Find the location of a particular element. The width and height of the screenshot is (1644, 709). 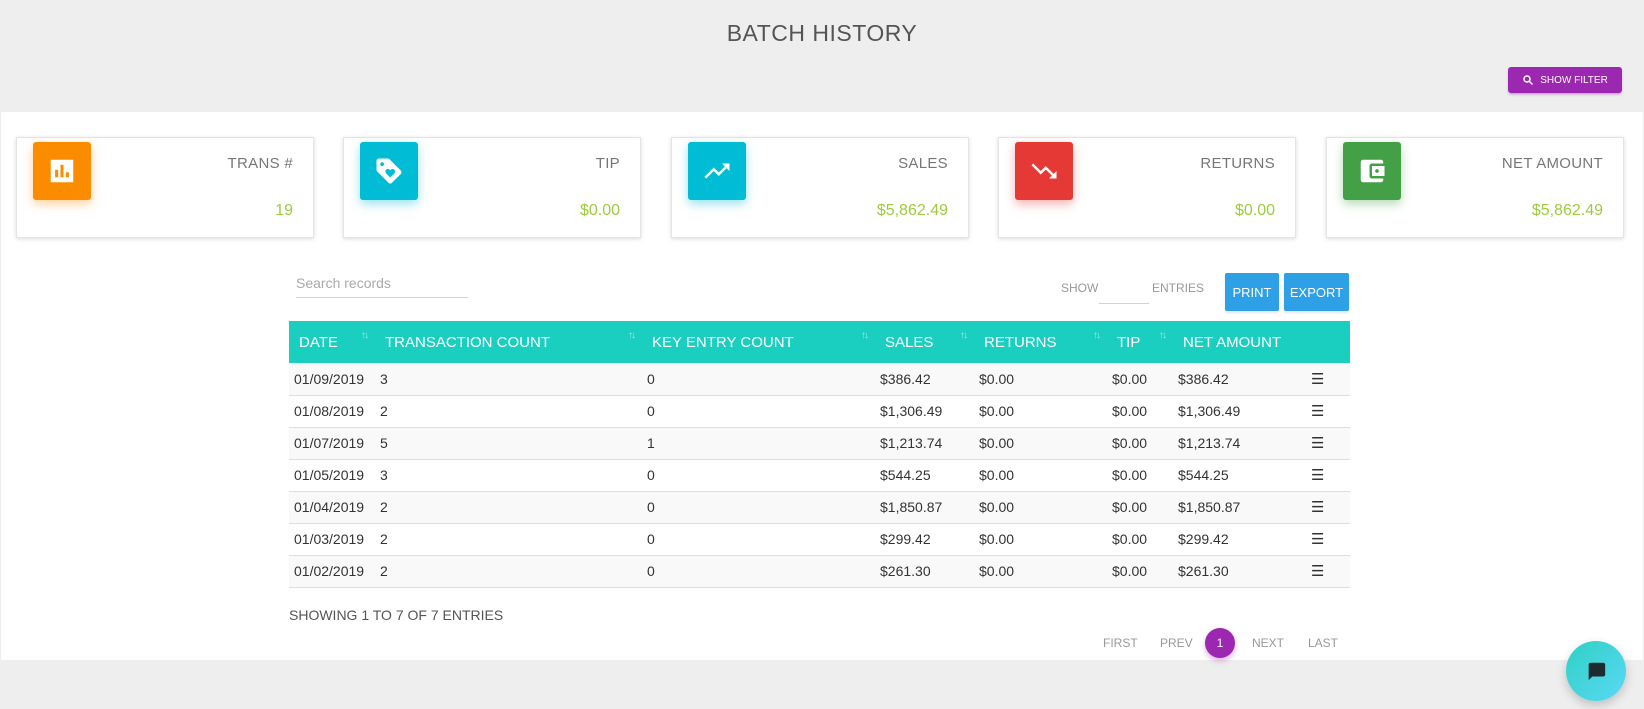

entries-count-input is located at coordinates (1124, 288).